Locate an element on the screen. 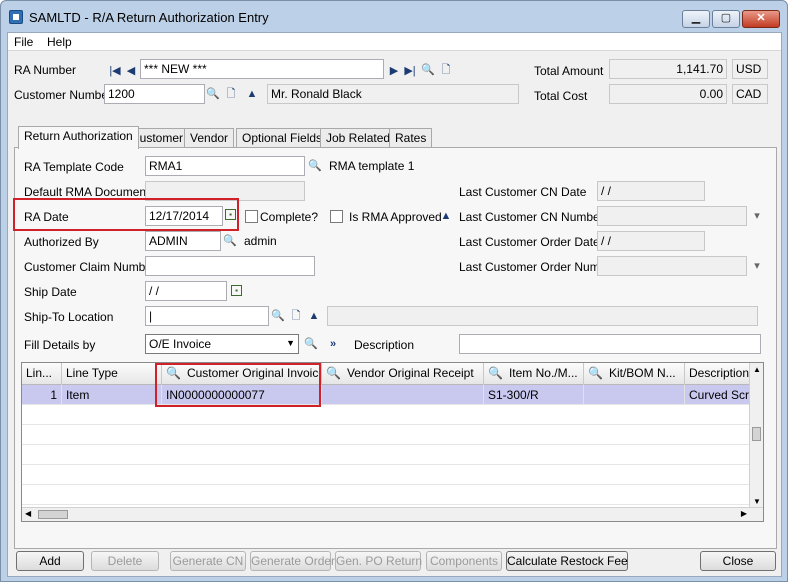 Image resolution: width=788 pixels, height=582 pixels. calculate-restock-fee-button: Calculate Restock Fee is located at coordinates (567, 561).